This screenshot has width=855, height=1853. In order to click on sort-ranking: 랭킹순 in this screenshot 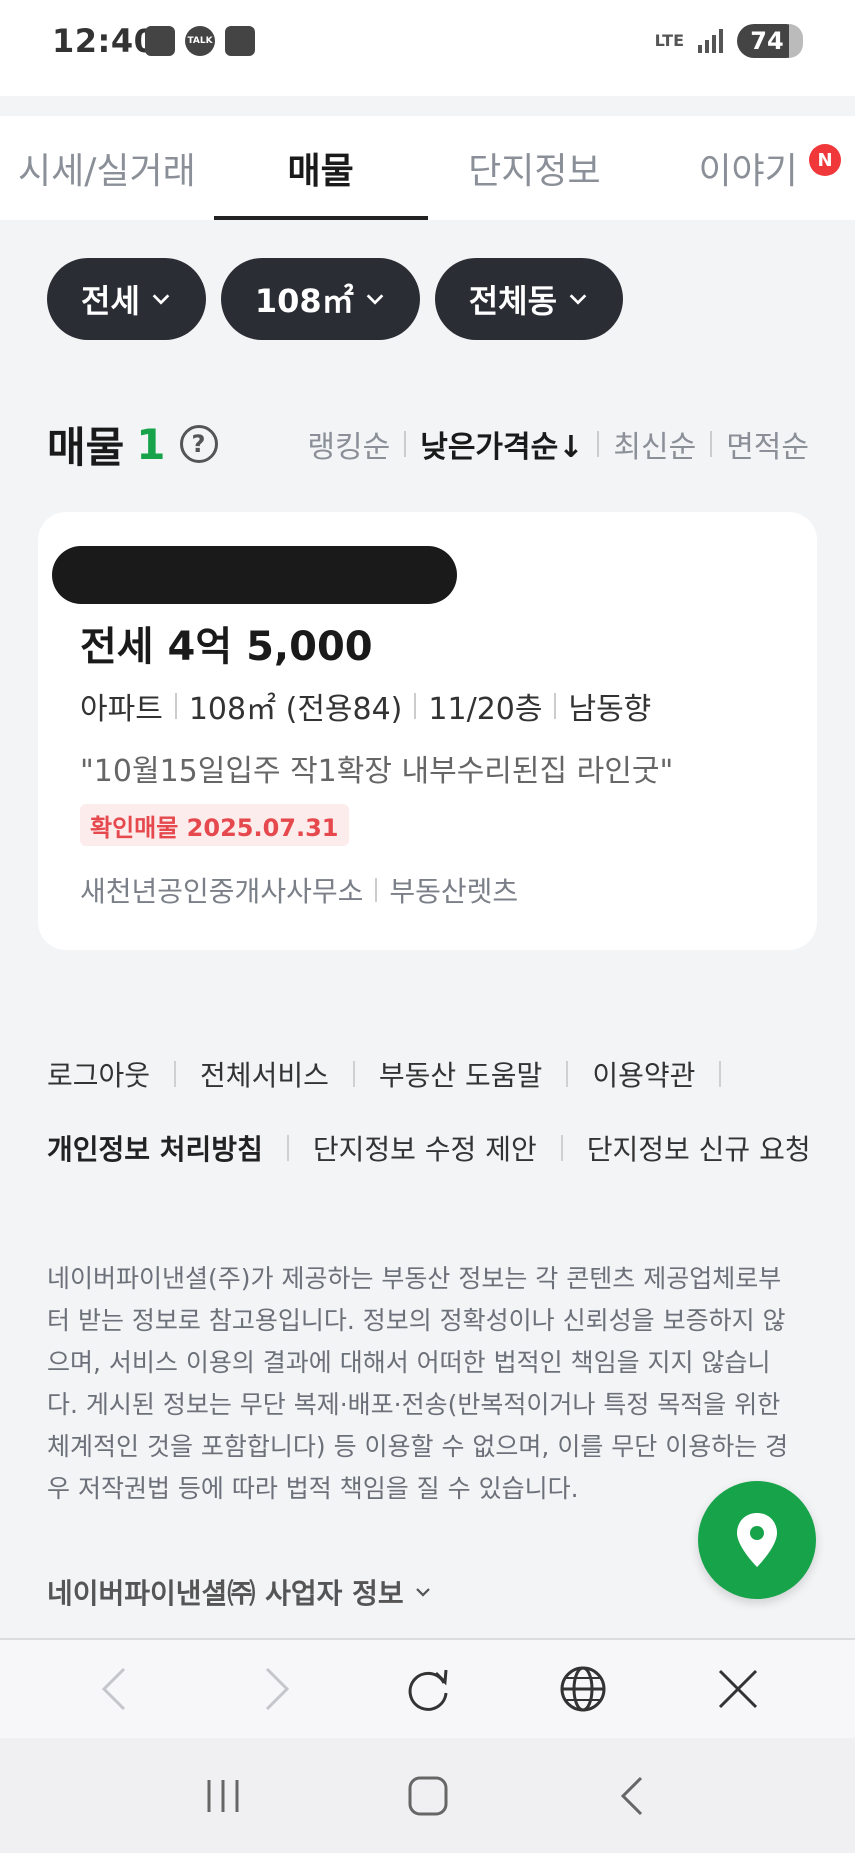, I will do `click(348, 444)`.